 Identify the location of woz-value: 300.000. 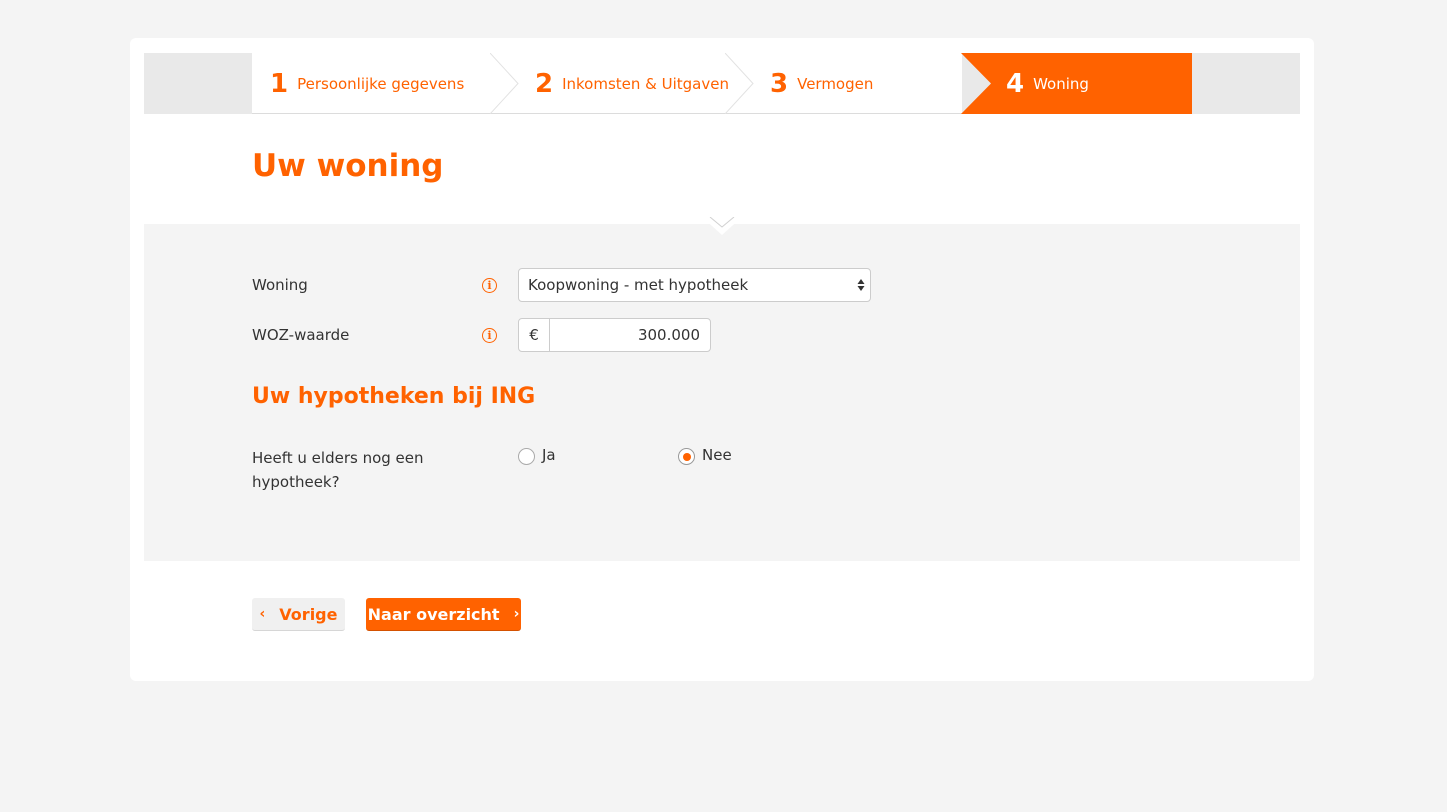
(630, 335).